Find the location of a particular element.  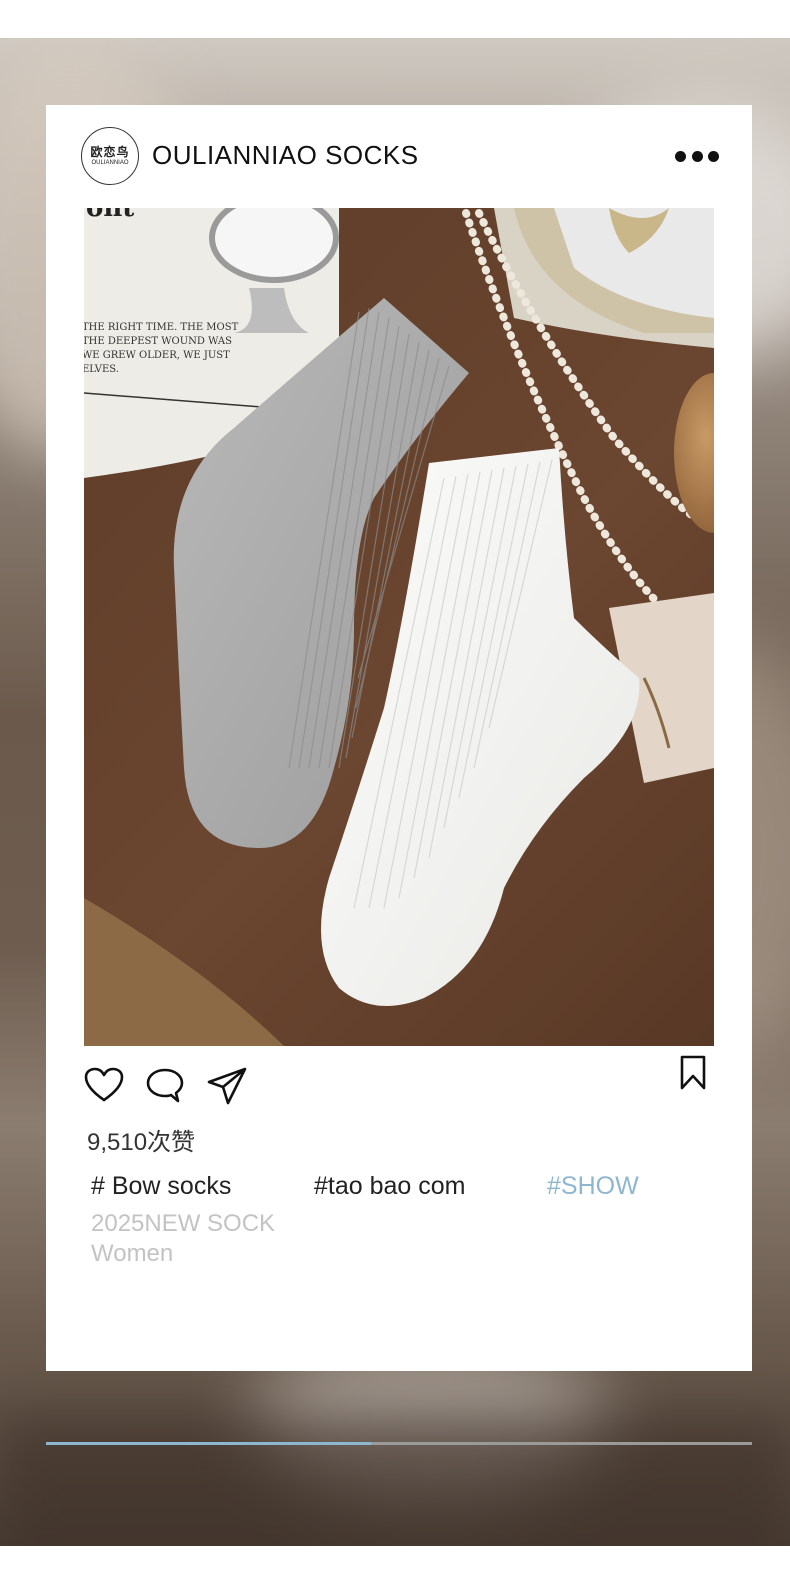

bookmark-icon is located at coordinates (693, 1073).